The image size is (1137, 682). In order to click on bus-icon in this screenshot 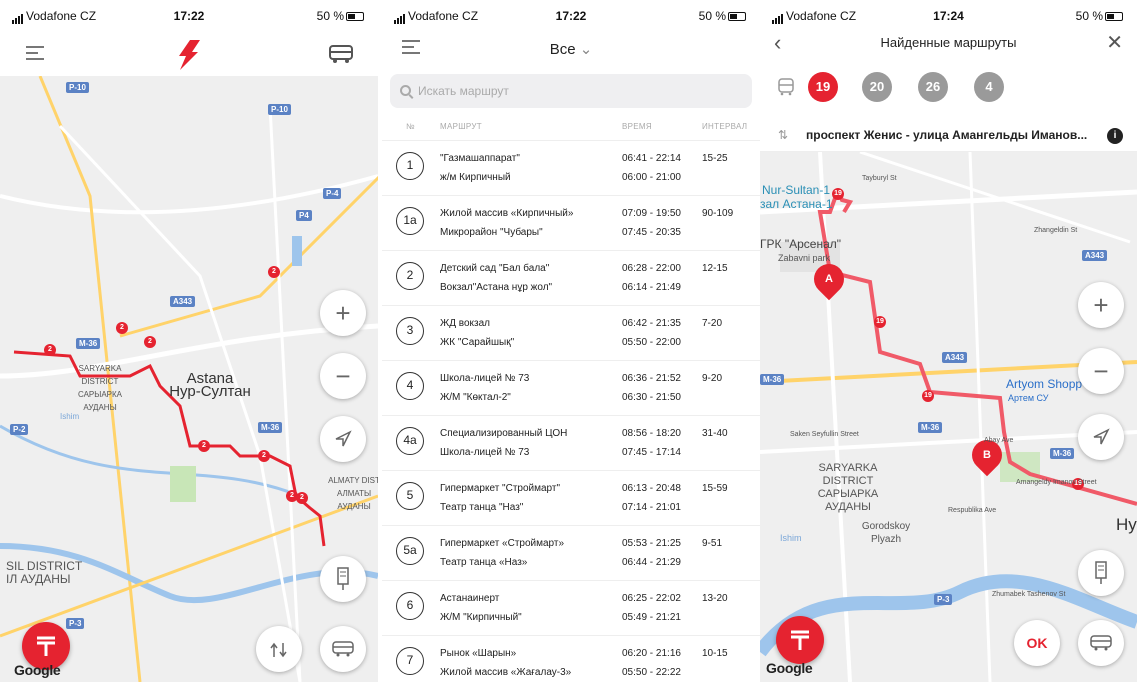, I will do `click(341, 54)`.